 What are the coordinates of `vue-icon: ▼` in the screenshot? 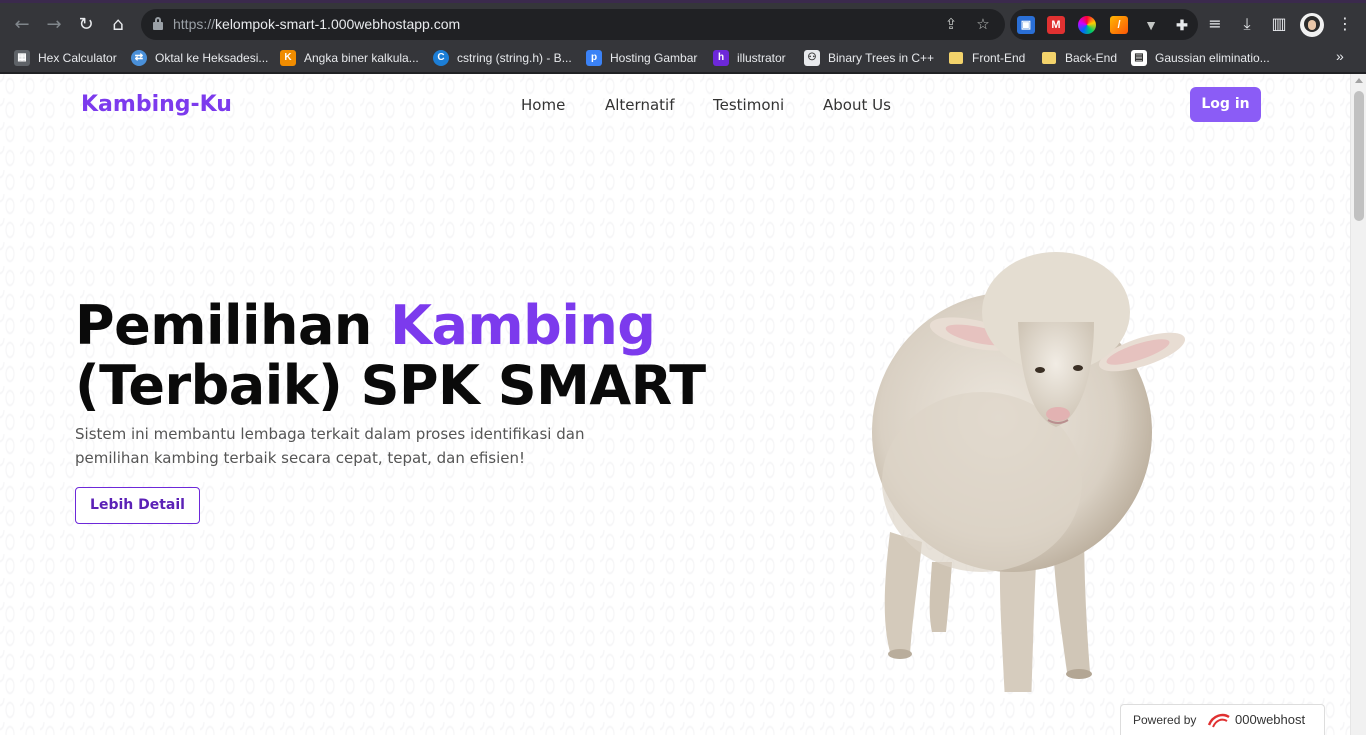 It's located at (1151, 25).